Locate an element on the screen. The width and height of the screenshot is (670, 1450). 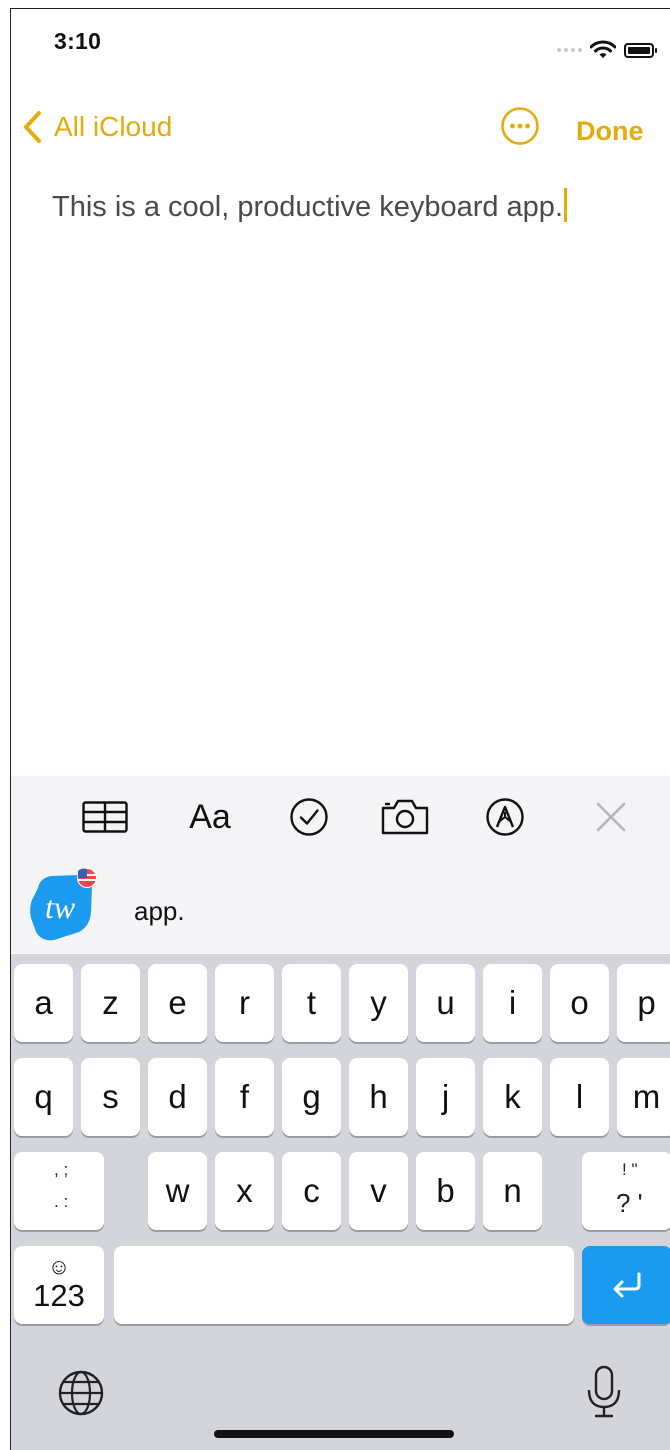
typewise-logo-icon: tw is located at coordinates (62, 906).